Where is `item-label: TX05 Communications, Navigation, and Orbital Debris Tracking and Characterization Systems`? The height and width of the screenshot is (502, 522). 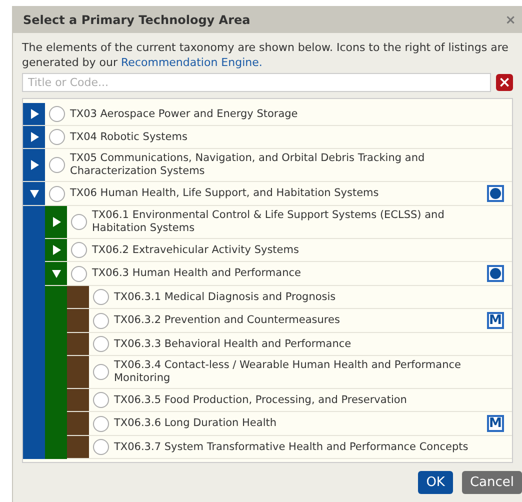
item-label: TX05 Communications, Navigation, and Orbital Debris Tracking and Characterization Systems is located at coordinates (248, 165).